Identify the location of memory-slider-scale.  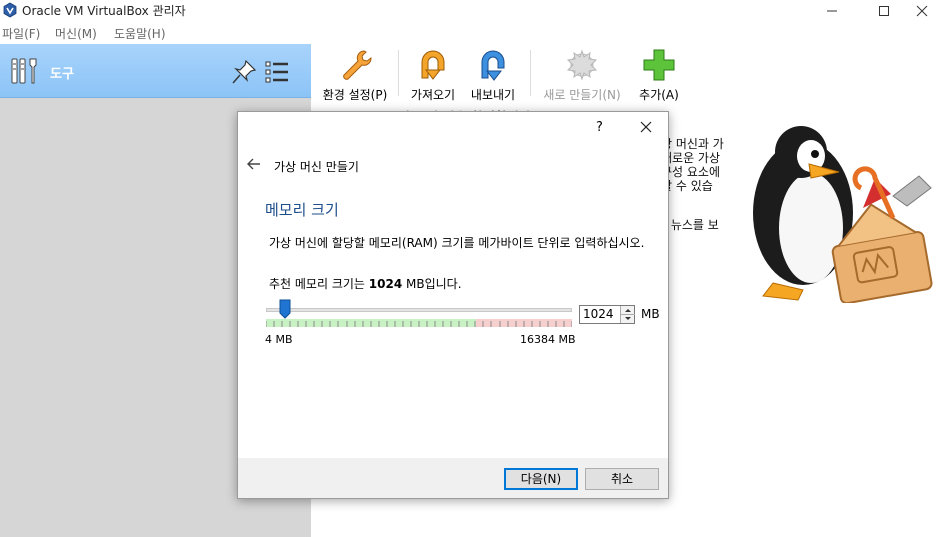
(419, 323).